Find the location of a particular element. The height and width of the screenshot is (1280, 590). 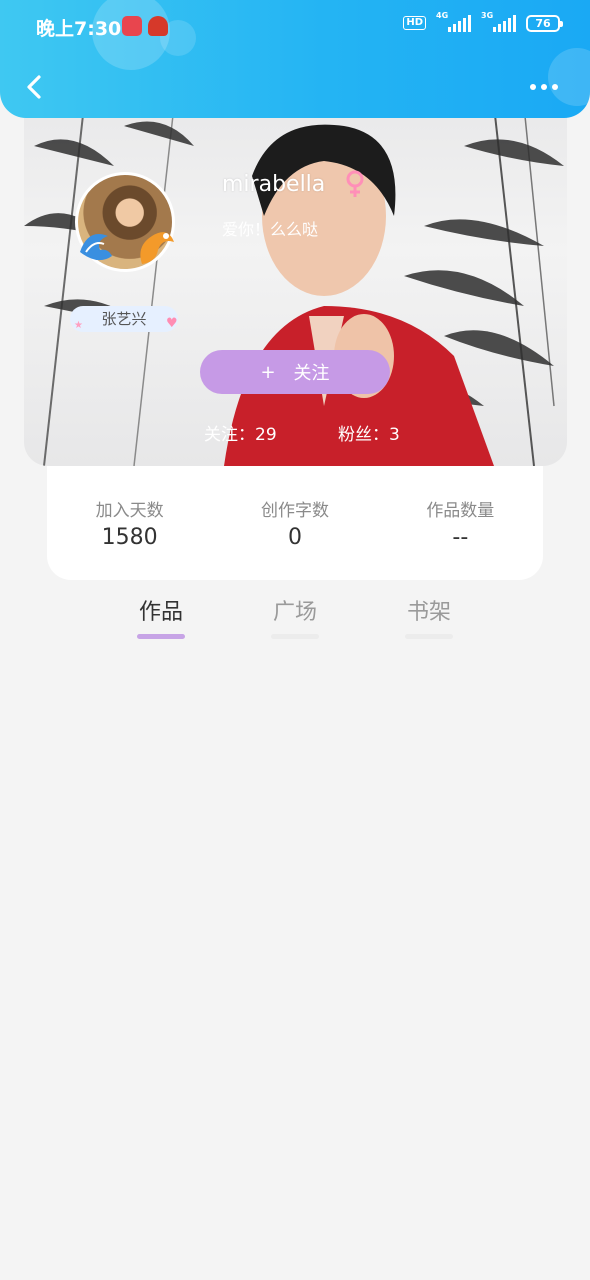

username: mirabella is located at coordinates (274, 184).